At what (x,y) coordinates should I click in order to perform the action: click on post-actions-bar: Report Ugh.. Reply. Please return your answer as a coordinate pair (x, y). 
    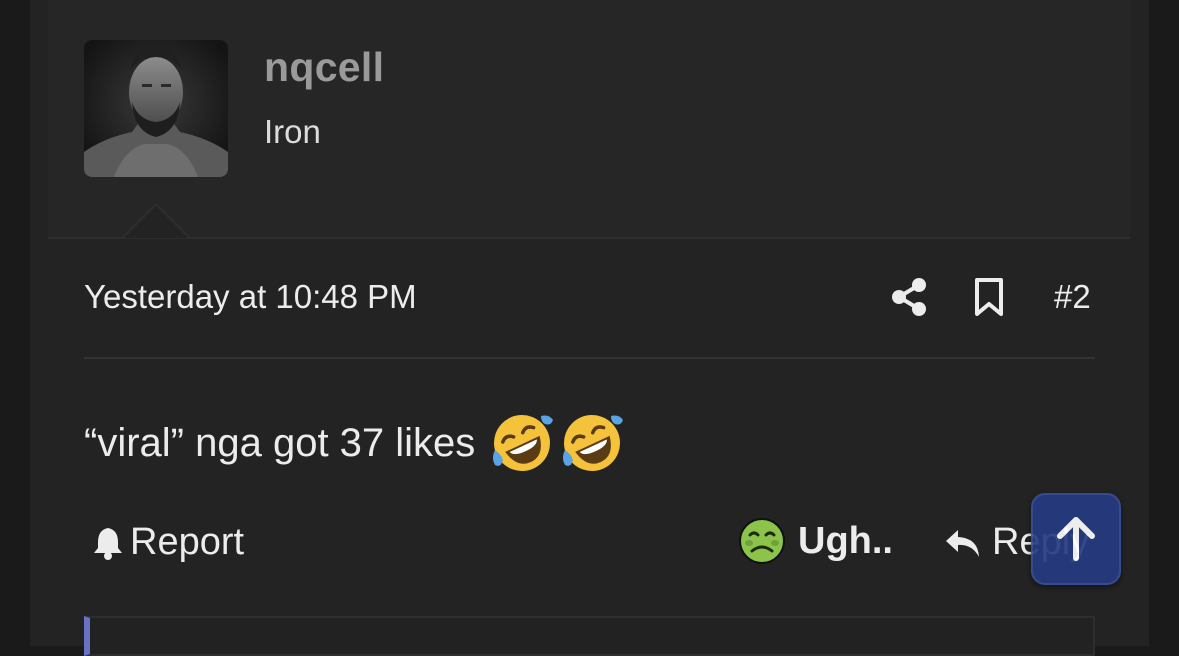
    Looking at the image, I should click on (589, 543).